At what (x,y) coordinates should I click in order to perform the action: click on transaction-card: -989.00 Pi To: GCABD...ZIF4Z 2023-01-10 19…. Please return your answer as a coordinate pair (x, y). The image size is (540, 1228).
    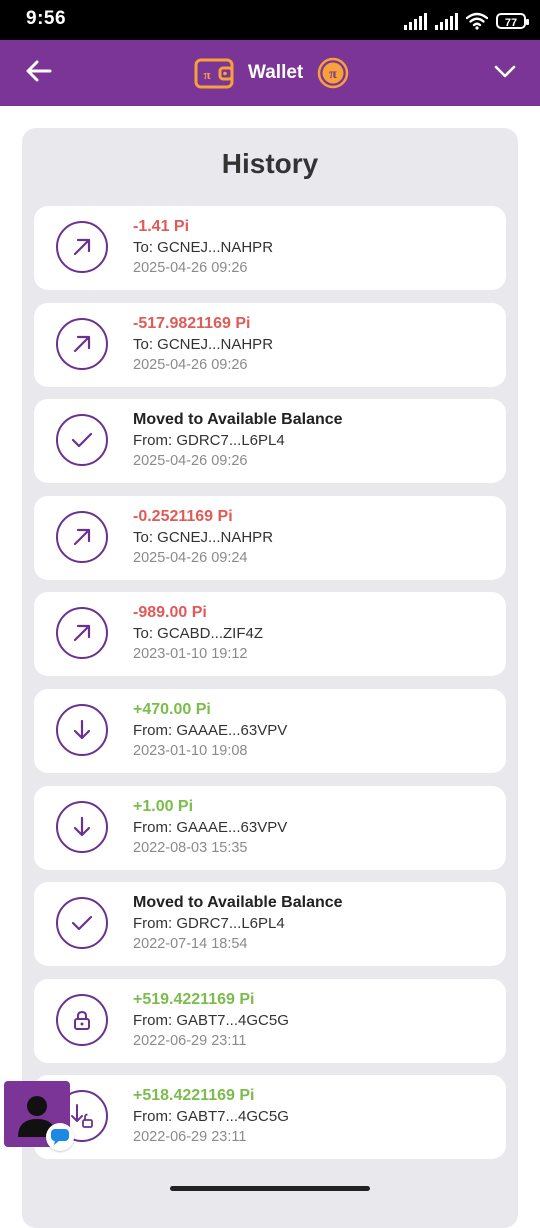
    Looking at the image, I should click on (270, 634).